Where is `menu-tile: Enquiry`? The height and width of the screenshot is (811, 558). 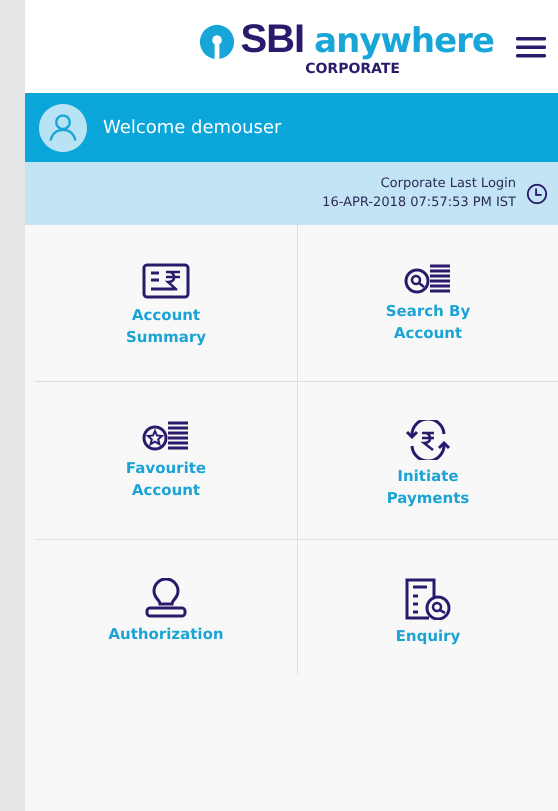 menu-tile: Enquiry is located at coordinates (427, 607).